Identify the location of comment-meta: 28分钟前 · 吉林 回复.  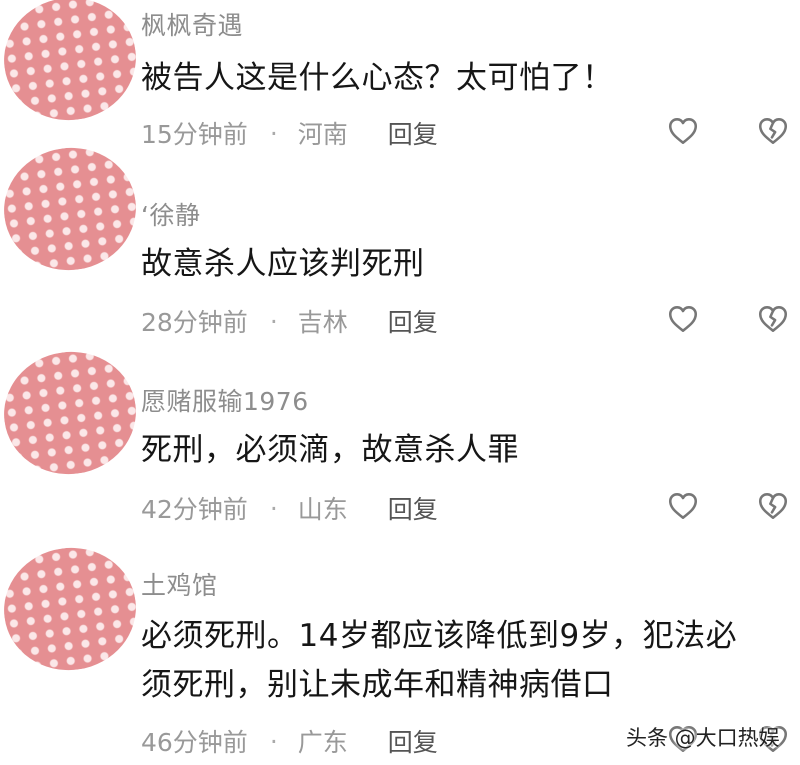
(289, 321).